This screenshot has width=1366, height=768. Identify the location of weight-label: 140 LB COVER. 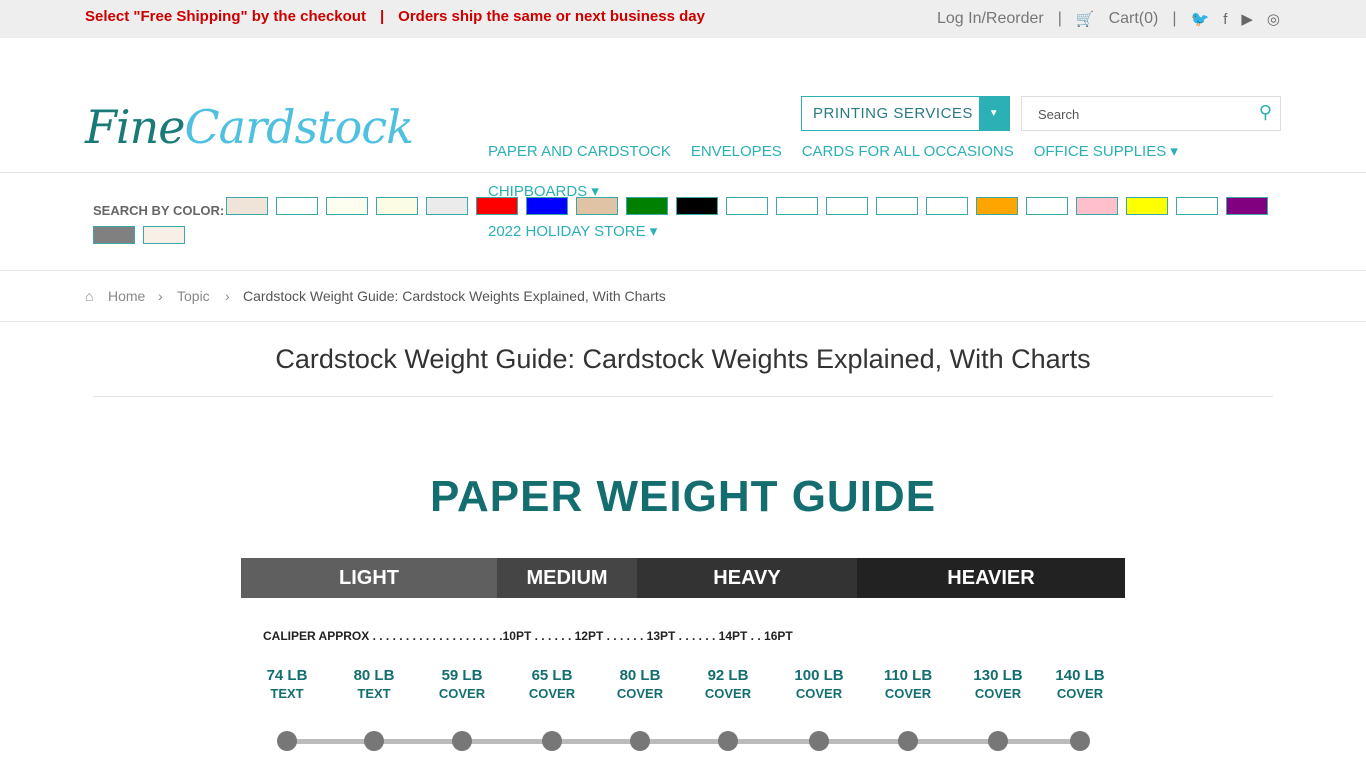
(1080, 684).